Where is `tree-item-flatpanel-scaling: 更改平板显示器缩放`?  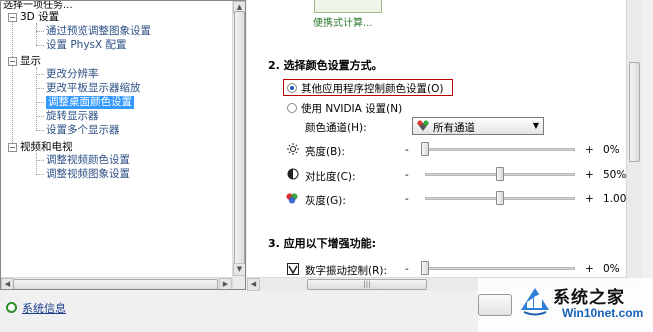 tree-item-flatpanel-scaling: 更改平板显示器缩放 is located at coordinates (93, 88).